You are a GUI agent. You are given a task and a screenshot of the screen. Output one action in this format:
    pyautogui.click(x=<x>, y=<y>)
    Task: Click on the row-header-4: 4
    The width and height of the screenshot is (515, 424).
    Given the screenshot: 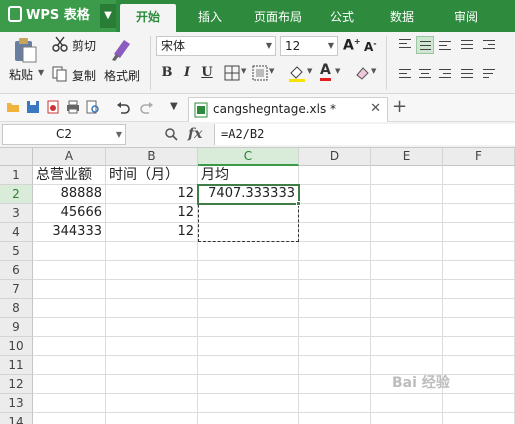 What is the action you would take?
    pyautogui.click(x=16, y=232)
    